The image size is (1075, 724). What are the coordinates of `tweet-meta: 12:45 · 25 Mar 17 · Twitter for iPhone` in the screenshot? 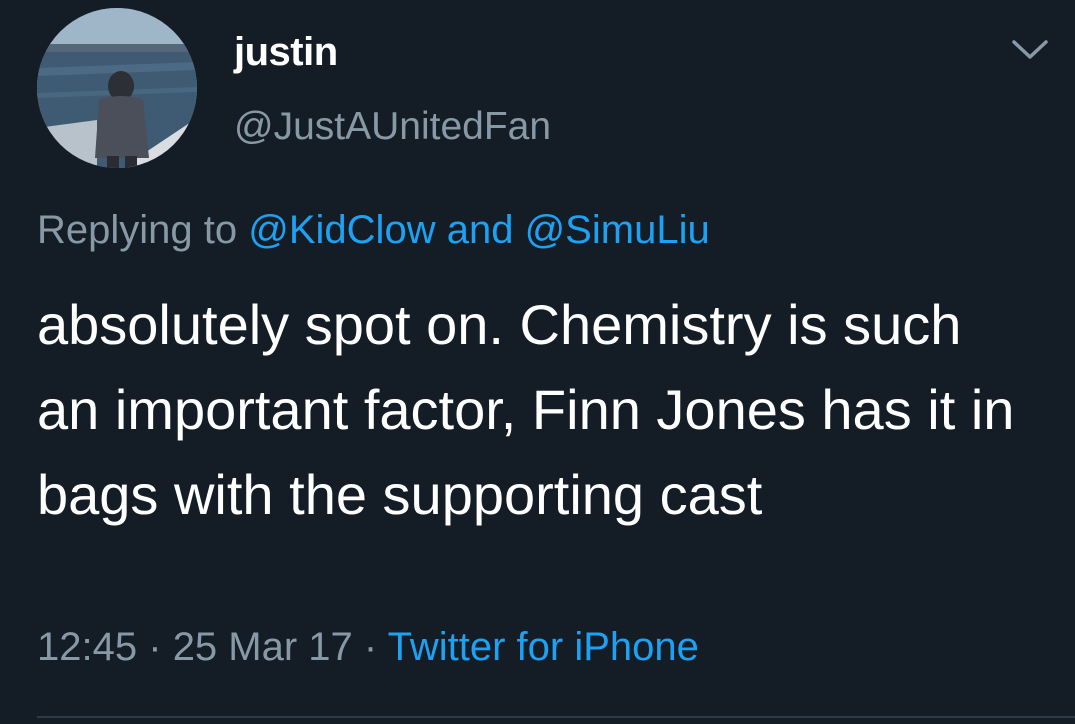 It's located at (368, 647).